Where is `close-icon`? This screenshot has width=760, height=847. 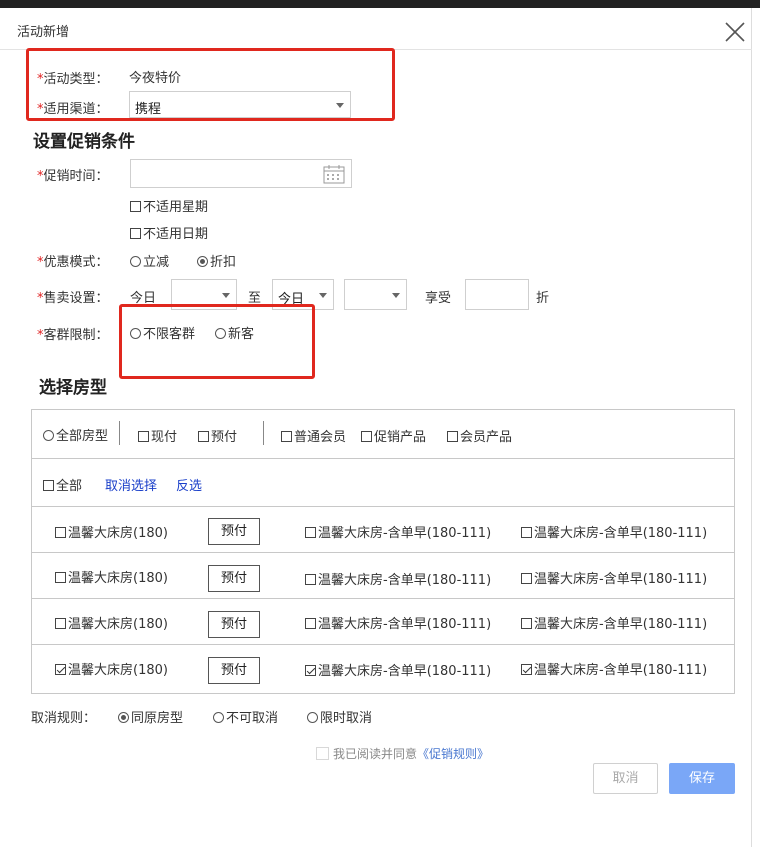
close-icon is located at coordinates (735, 32).